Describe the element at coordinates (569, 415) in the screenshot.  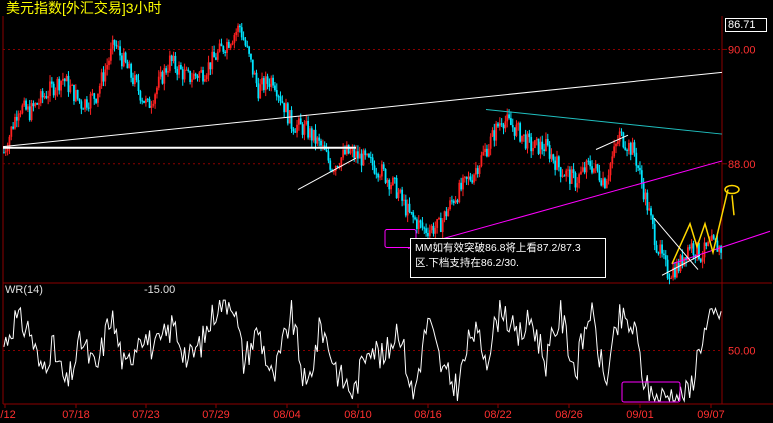
I see `x-tick-label: 08/26` at that location.